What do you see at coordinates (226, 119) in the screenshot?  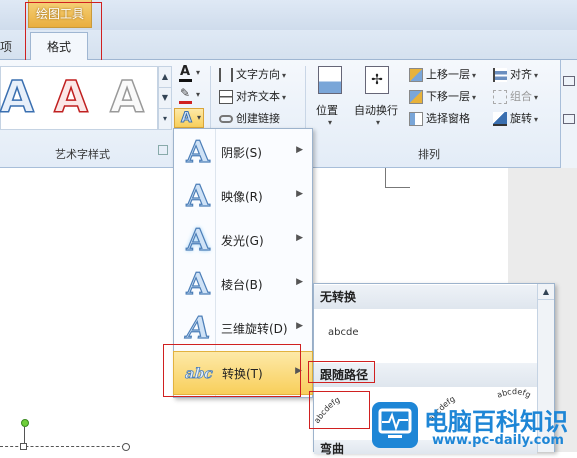 I see `link-icon` at bounding box center [226, 119].